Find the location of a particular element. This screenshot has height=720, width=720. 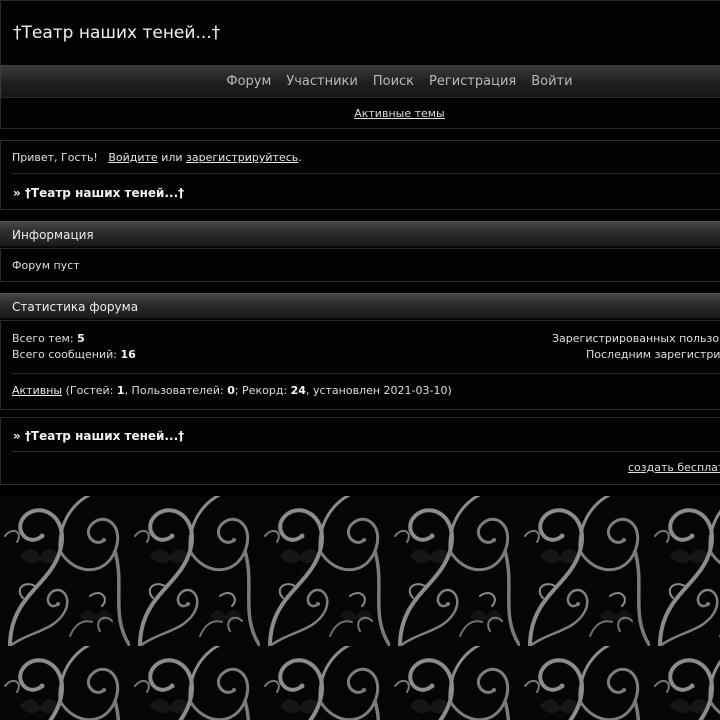

users-label: , Пользователей: is located at coordinates (174, 390).